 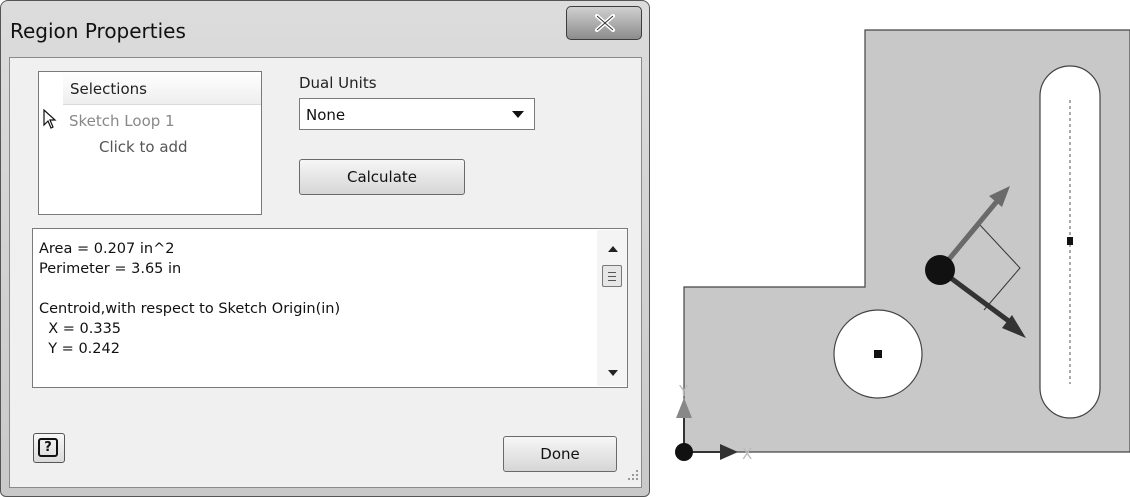 I want to click on title-bar: Region Properties, so click(x=326, y=29).